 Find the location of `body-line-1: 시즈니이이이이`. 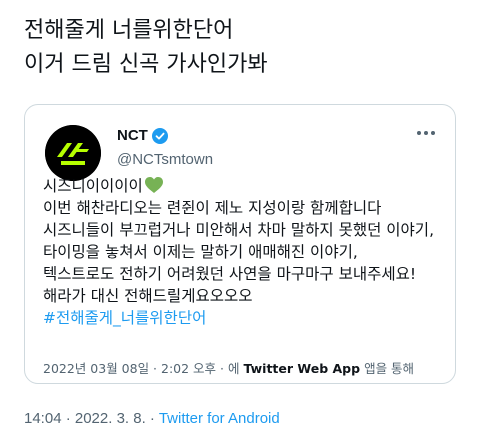

body-line-1: 시즈니이이이이 is located at coordinates (245, 186).